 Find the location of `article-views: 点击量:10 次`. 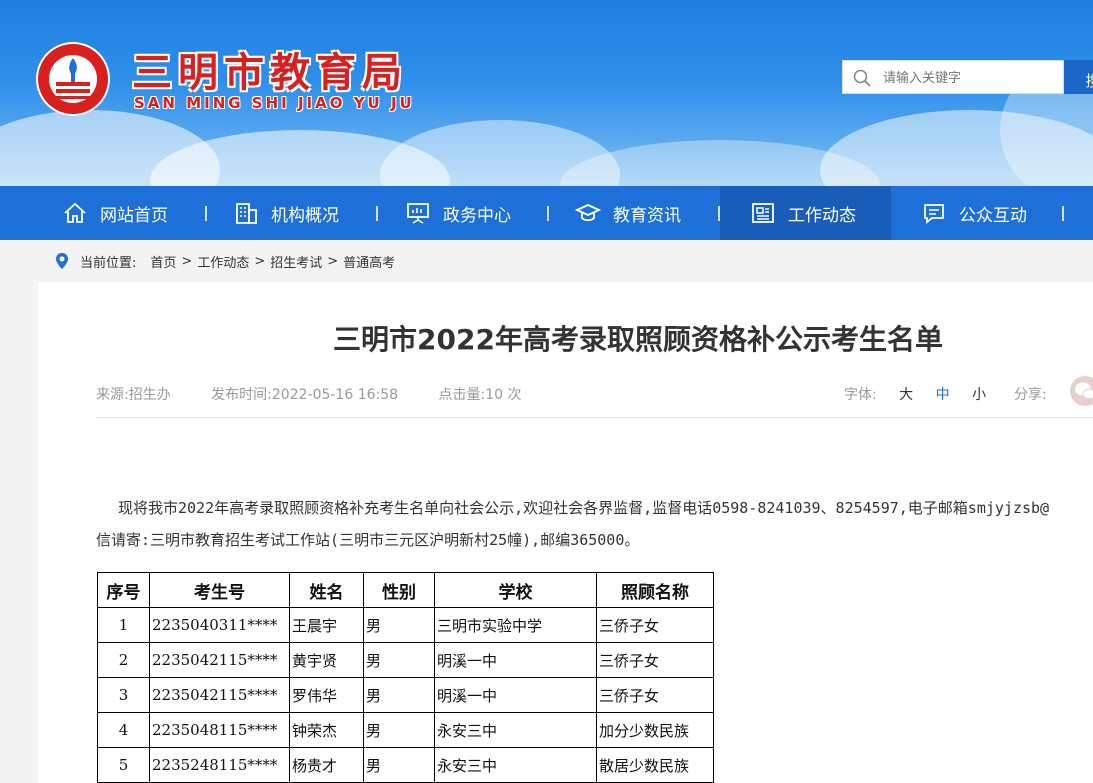

article-views: 点击量:10 次 is located at coordinates (480, 395).